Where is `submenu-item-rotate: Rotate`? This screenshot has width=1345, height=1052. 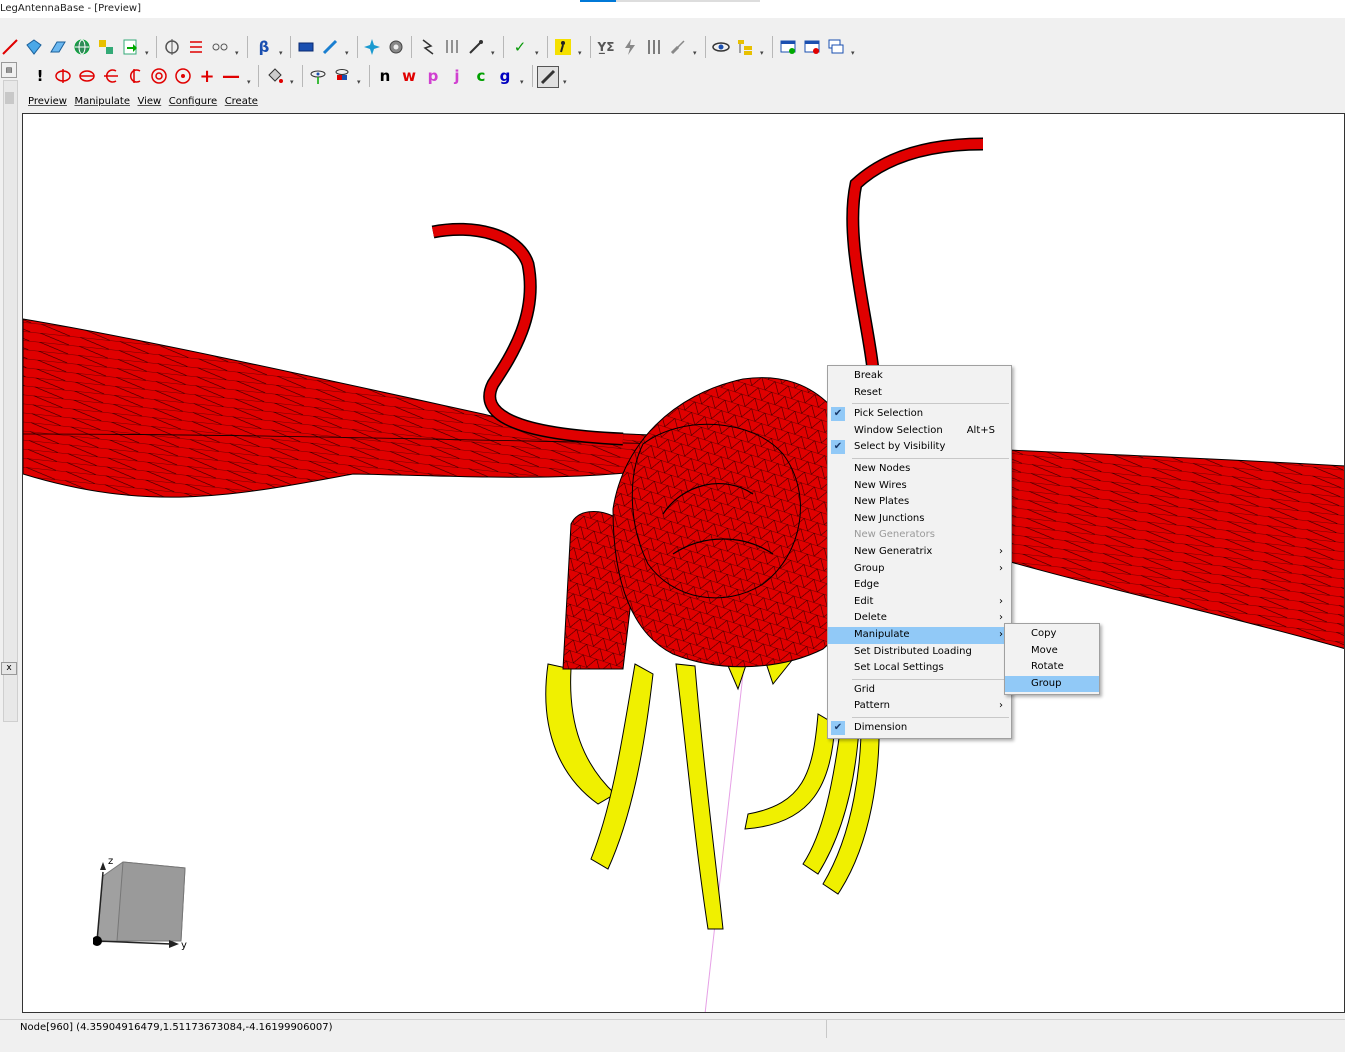 submenu-item-rotate: Rotate is located at coordinates (1052, 667).